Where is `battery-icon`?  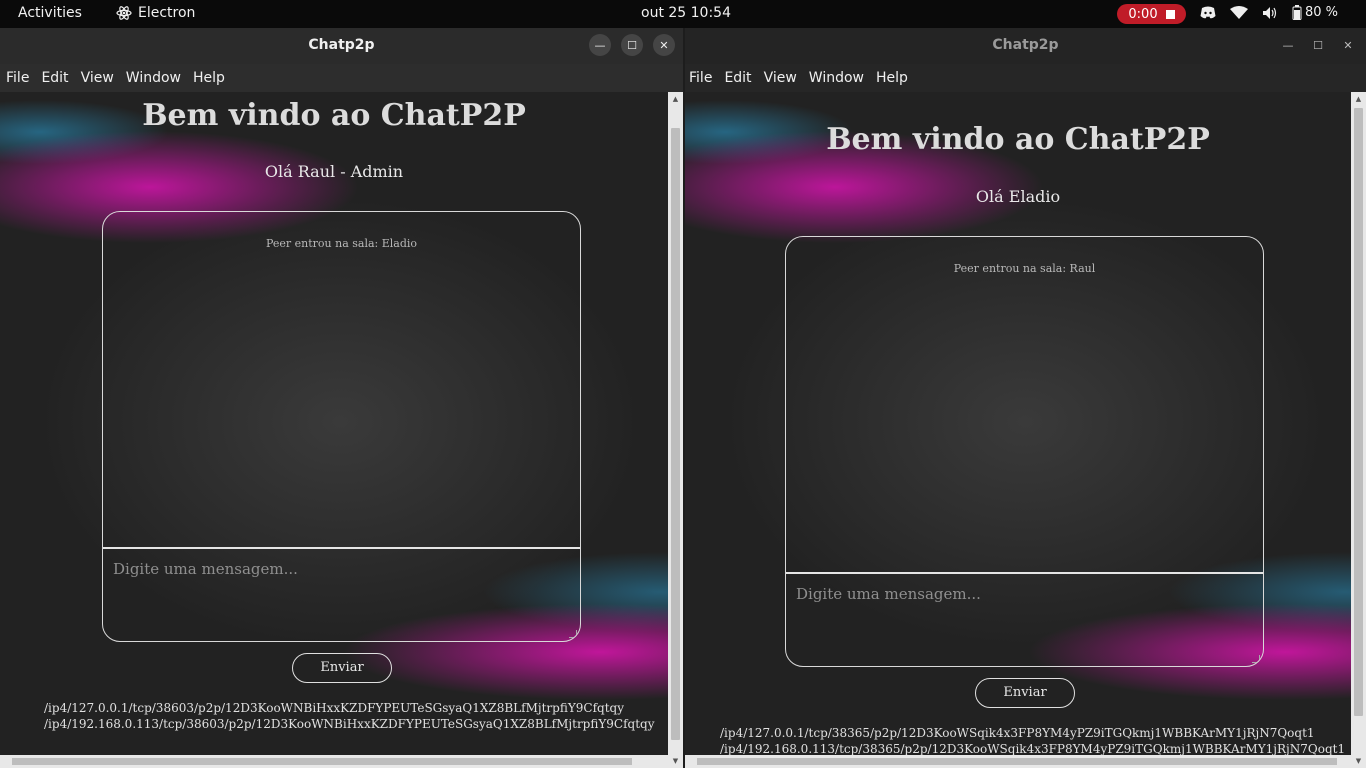
battery-icon is located at coordinates (1297, 12).